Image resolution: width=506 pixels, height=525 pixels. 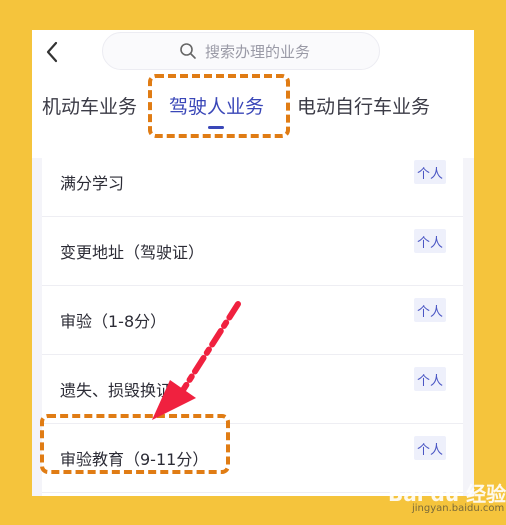 I want to click on tab-vehicle: 机动车业务, so click(x=89, y=105).